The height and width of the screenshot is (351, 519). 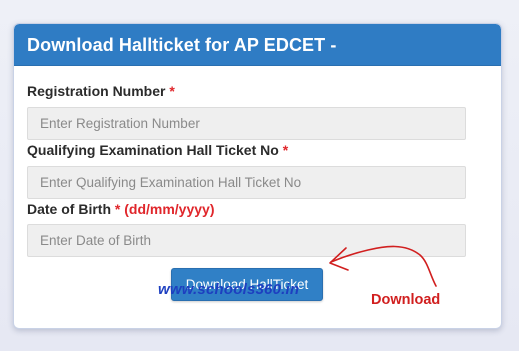 What do you see at coordinates (406, 300) in the screenshot?
I see `download-annotation: Download` at bounding box center [406, 300].